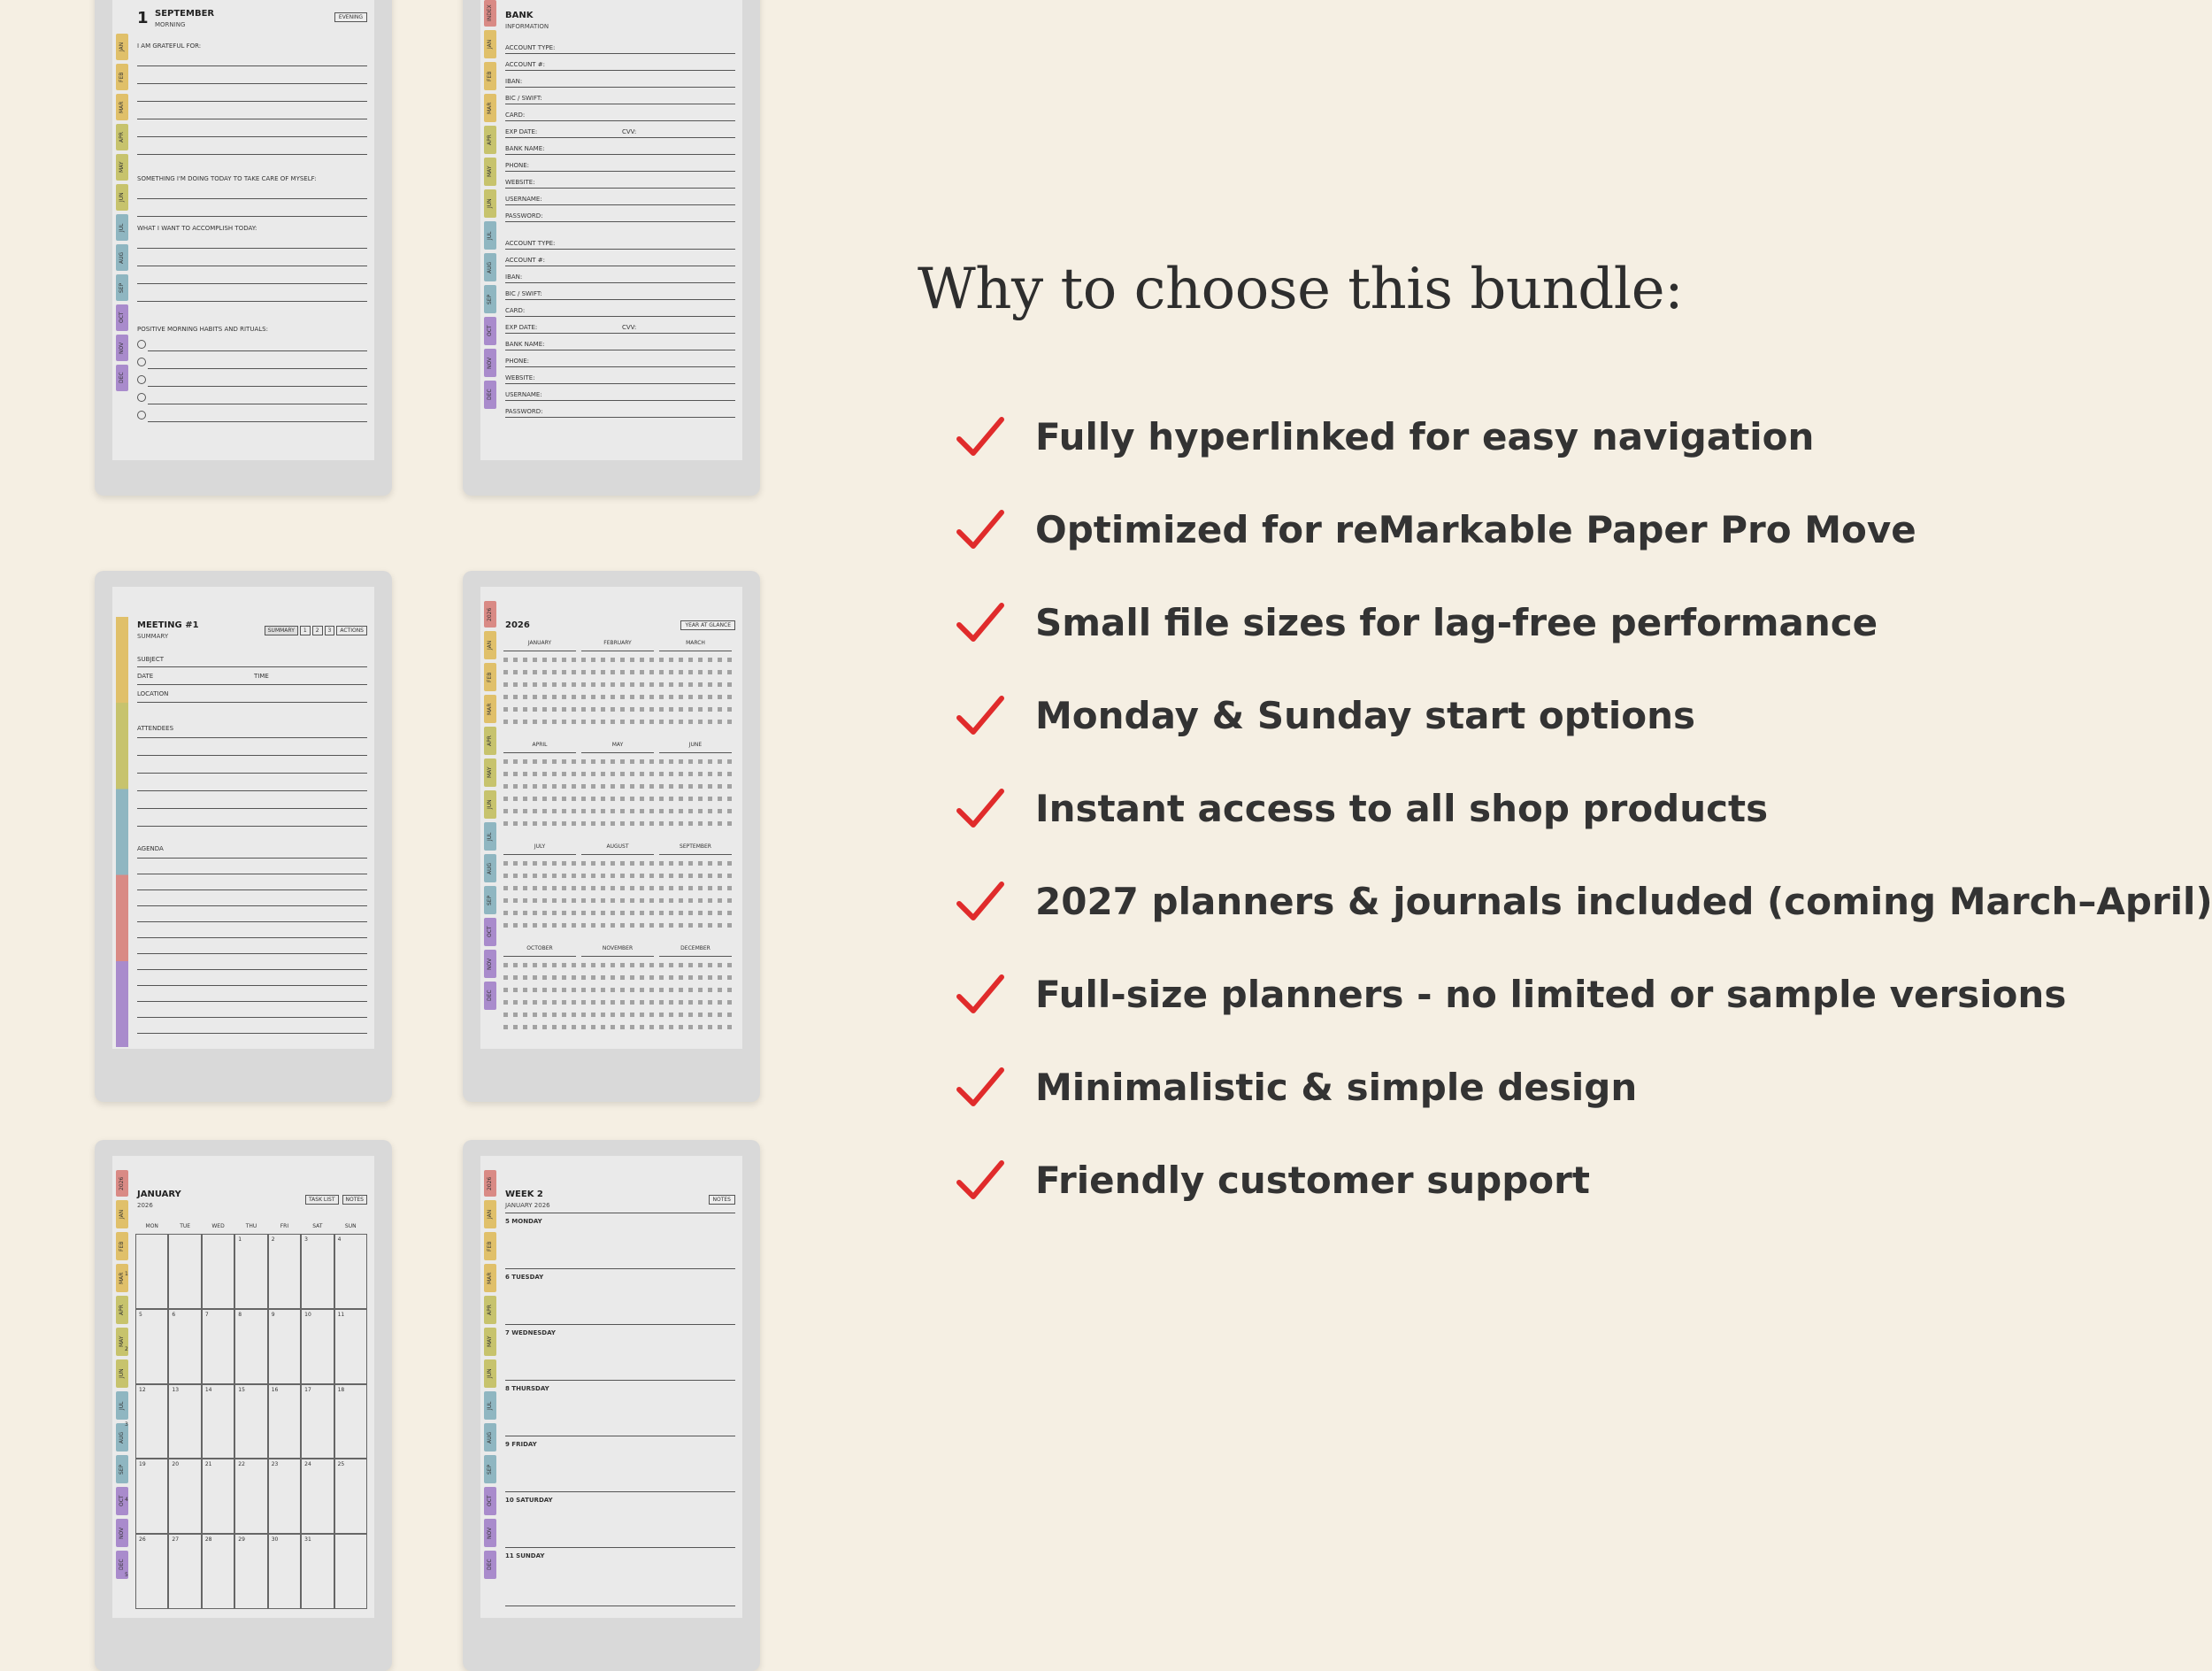  What do you see at coordinates (352, 630) in the screenshot?
I see `actions-button: ACTIONS` at bounding box center [352, 630].